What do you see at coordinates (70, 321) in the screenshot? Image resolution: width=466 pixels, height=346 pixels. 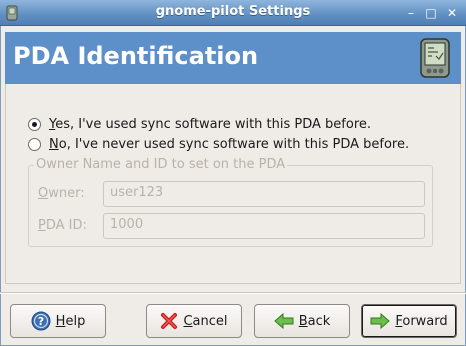 I see `help-label: Help` at bounding box center [70, 321].